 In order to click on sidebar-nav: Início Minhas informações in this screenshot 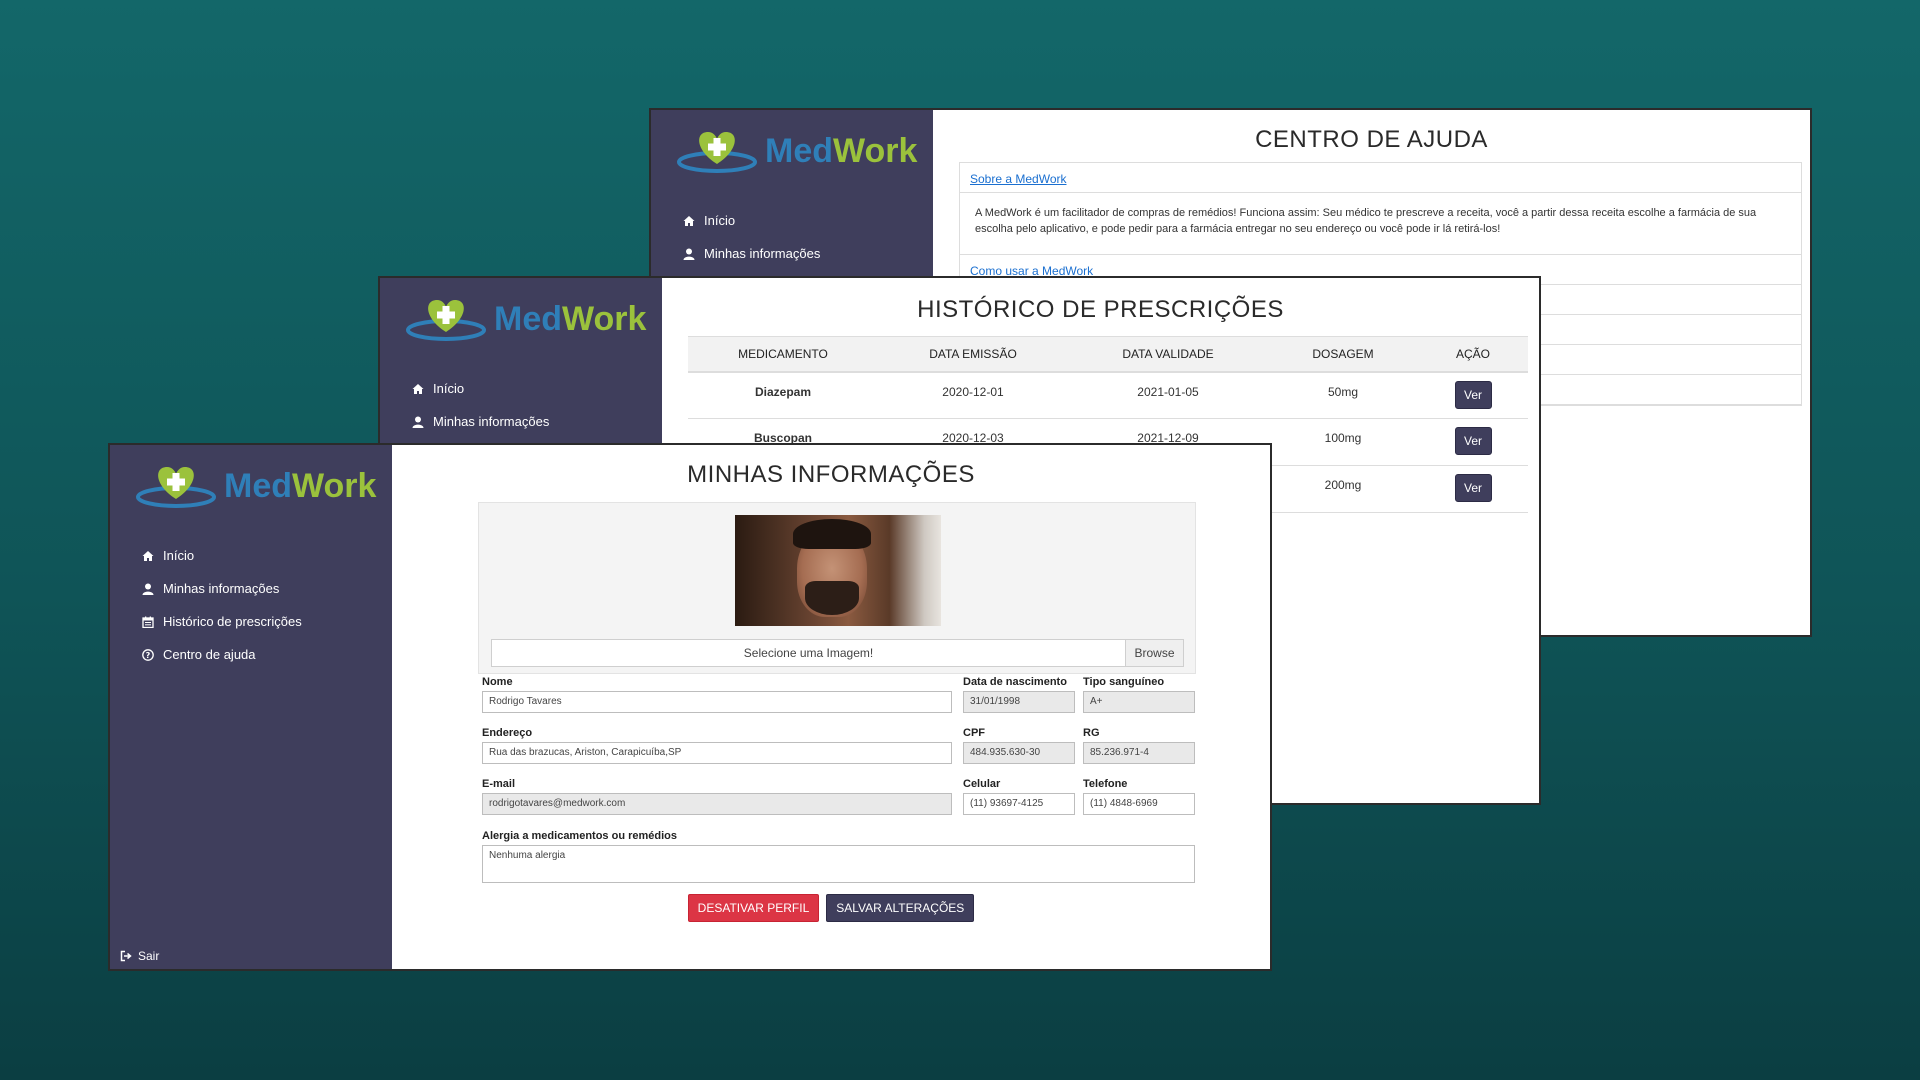, I will do `click(480, 405)`.